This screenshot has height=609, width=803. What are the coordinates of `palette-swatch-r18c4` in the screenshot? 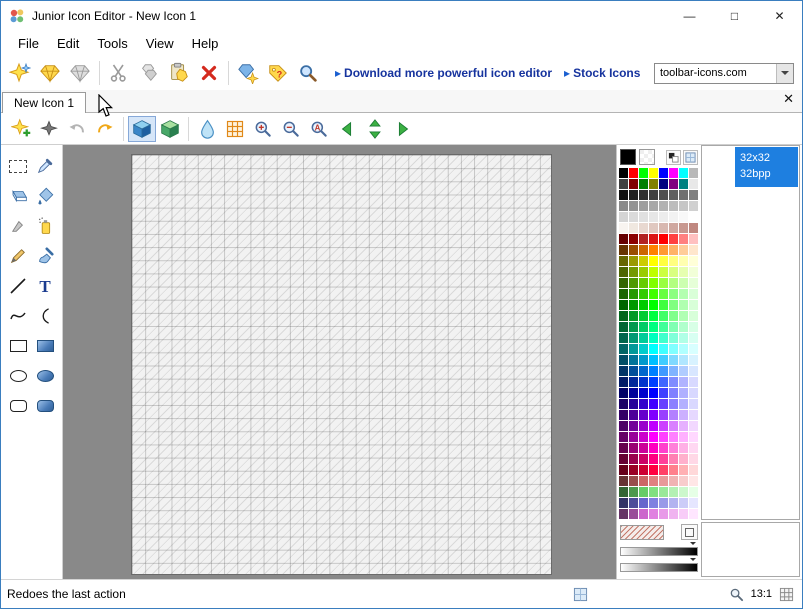 It's located at (653, 360).